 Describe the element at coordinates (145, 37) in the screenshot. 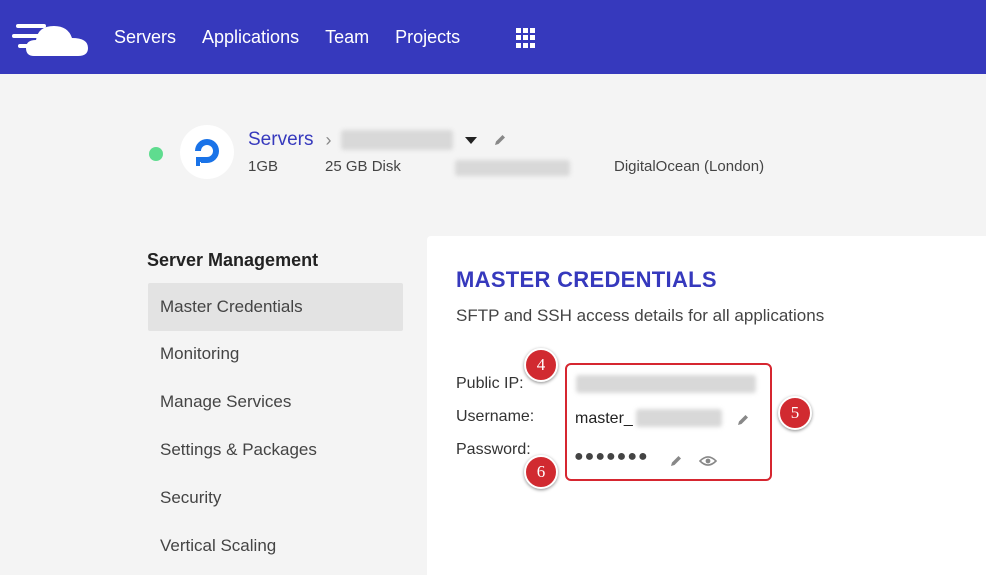

I see `nav-servers: Servers` at that location.